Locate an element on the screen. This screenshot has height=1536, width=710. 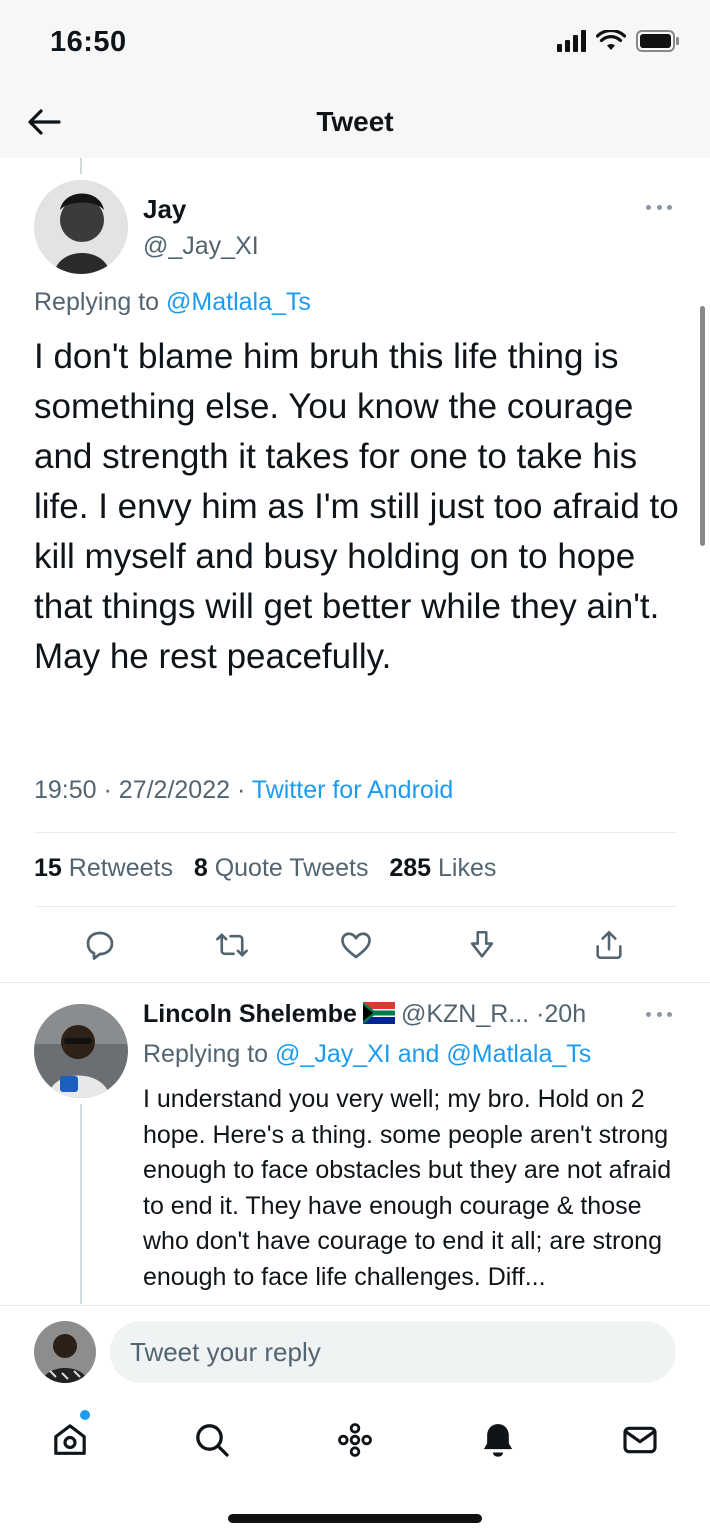
nav-notifications is located at coordinates (498, 1440).